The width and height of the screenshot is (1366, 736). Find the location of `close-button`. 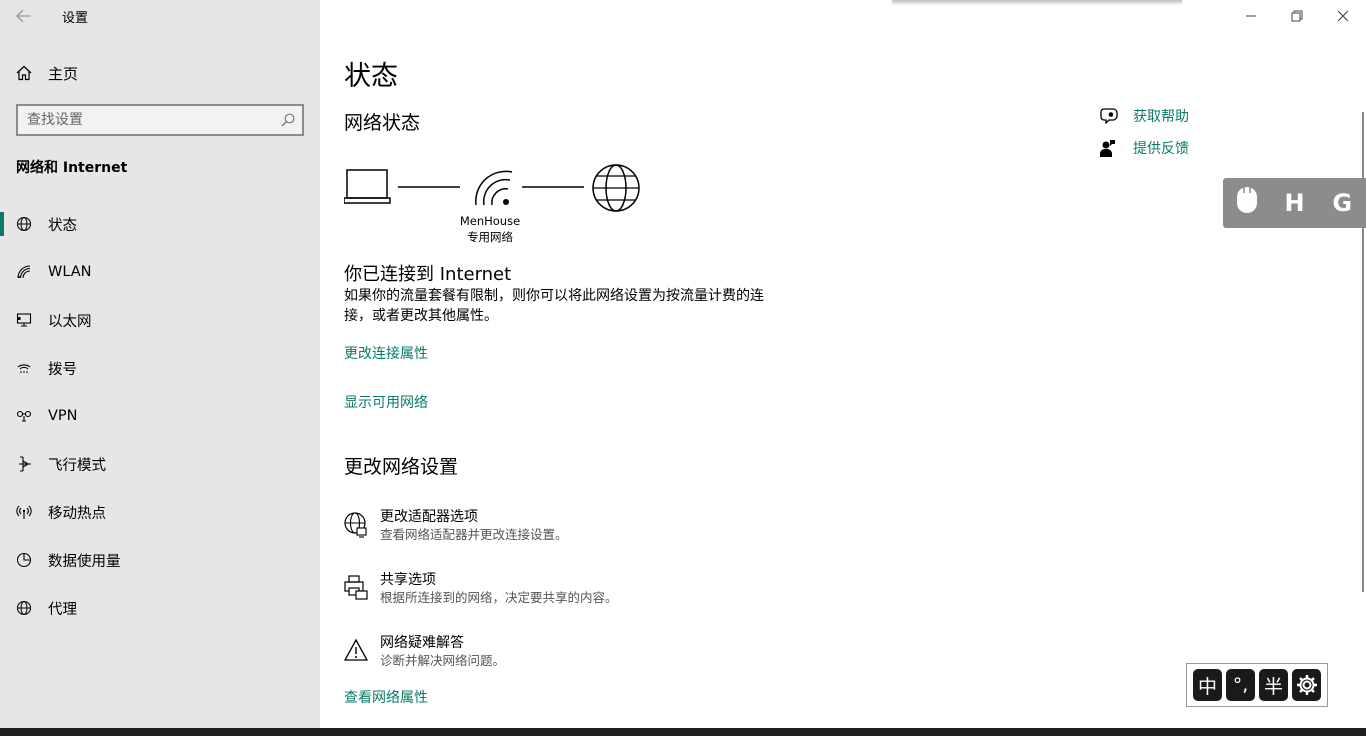

close-button is located at coordinates (1343, 16).